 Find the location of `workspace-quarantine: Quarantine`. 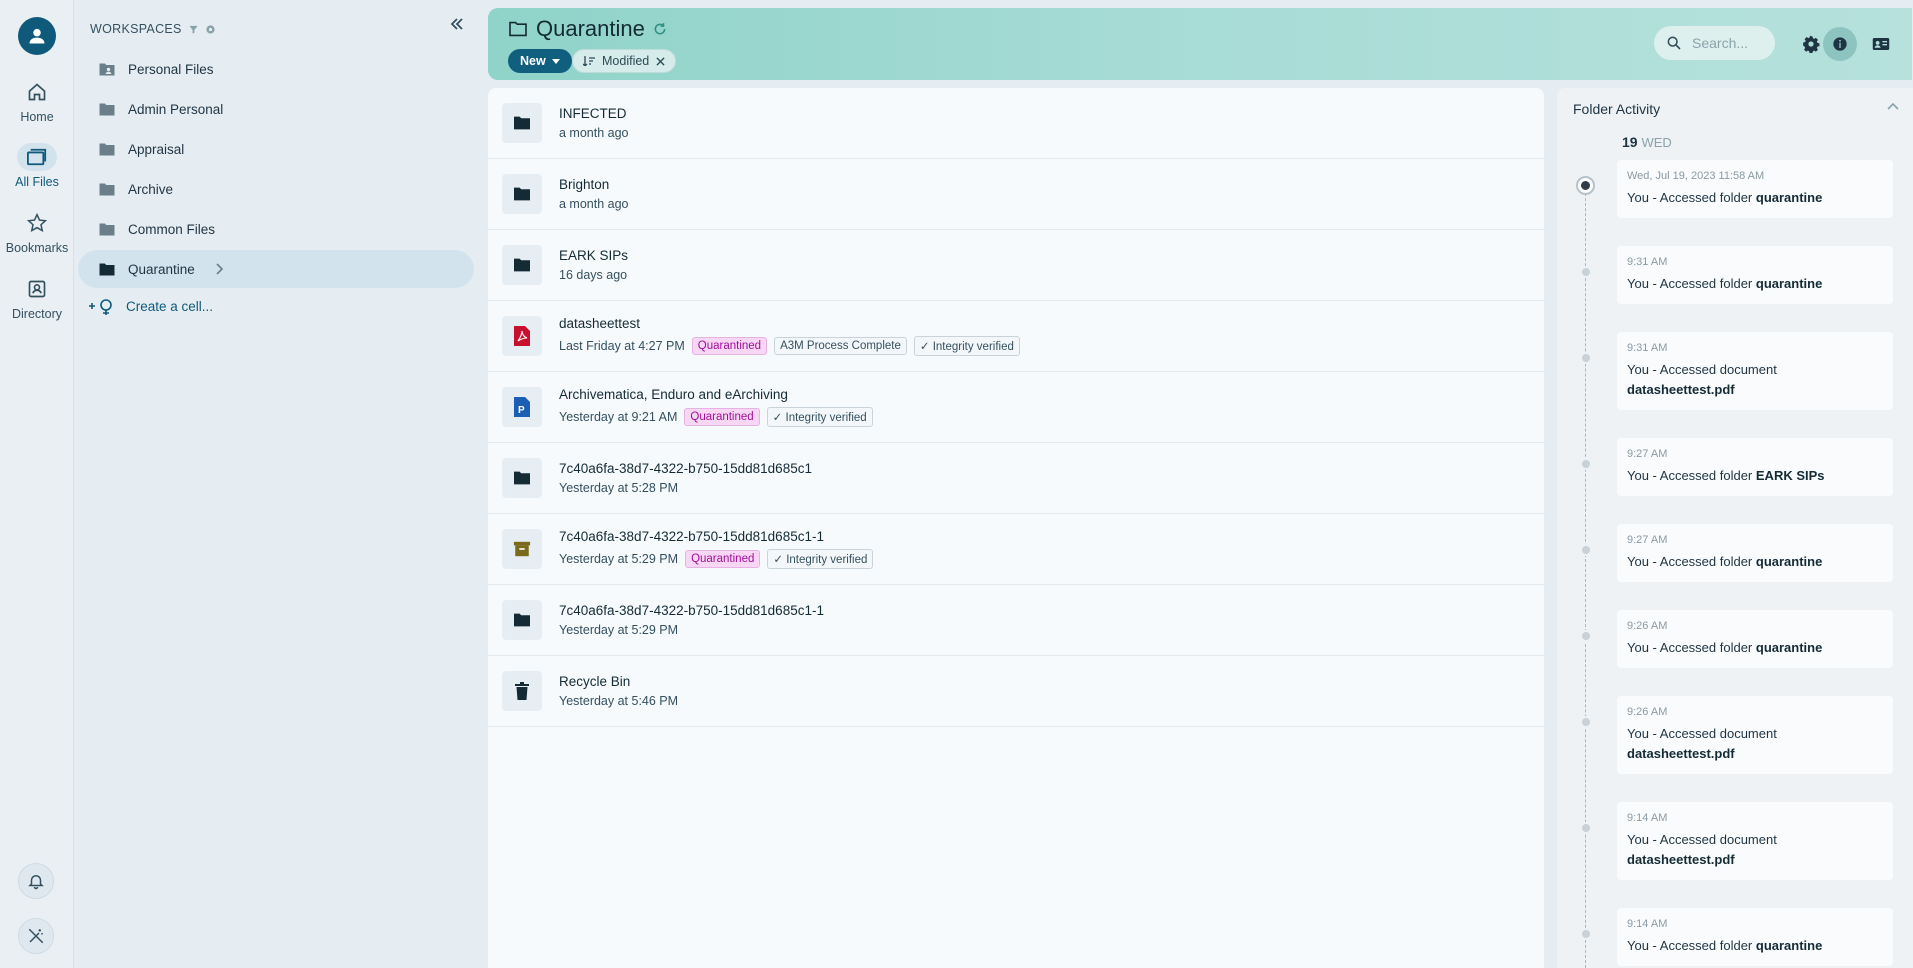

workspace-quarantine: Quarantine is located at coordinates (276, 269).